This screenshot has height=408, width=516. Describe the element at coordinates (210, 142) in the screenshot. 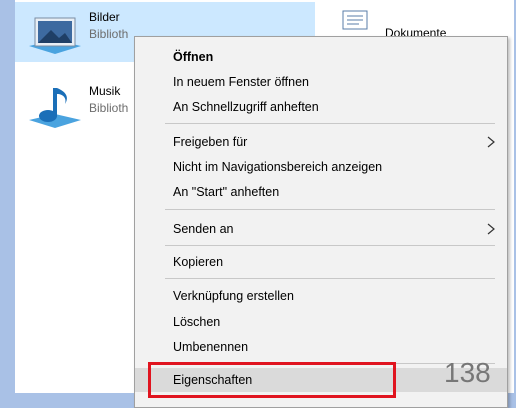

I see `menu-item-label: Freigeben für` at that location.